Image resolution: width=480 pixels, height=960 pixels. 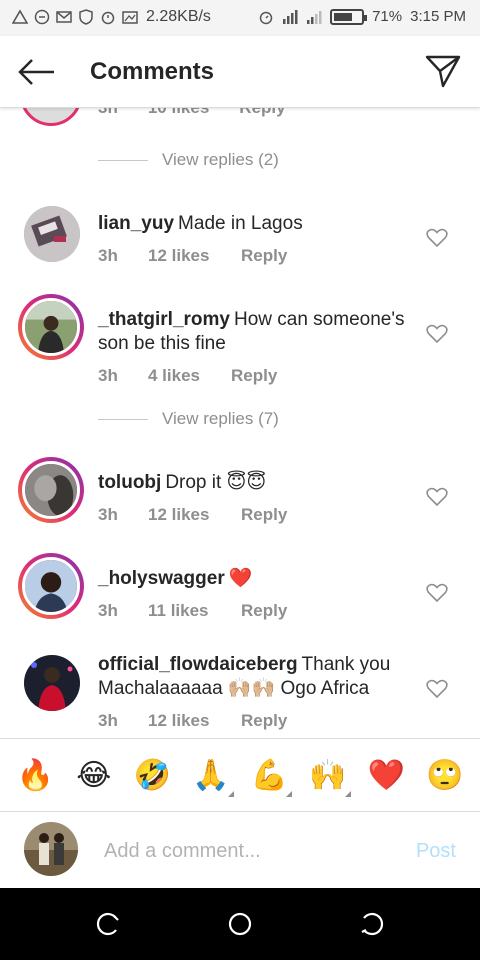 What do you see at coordinates (290, 16) in the screenshot?
I see `signal-icon` at bounding box center [290, 16].